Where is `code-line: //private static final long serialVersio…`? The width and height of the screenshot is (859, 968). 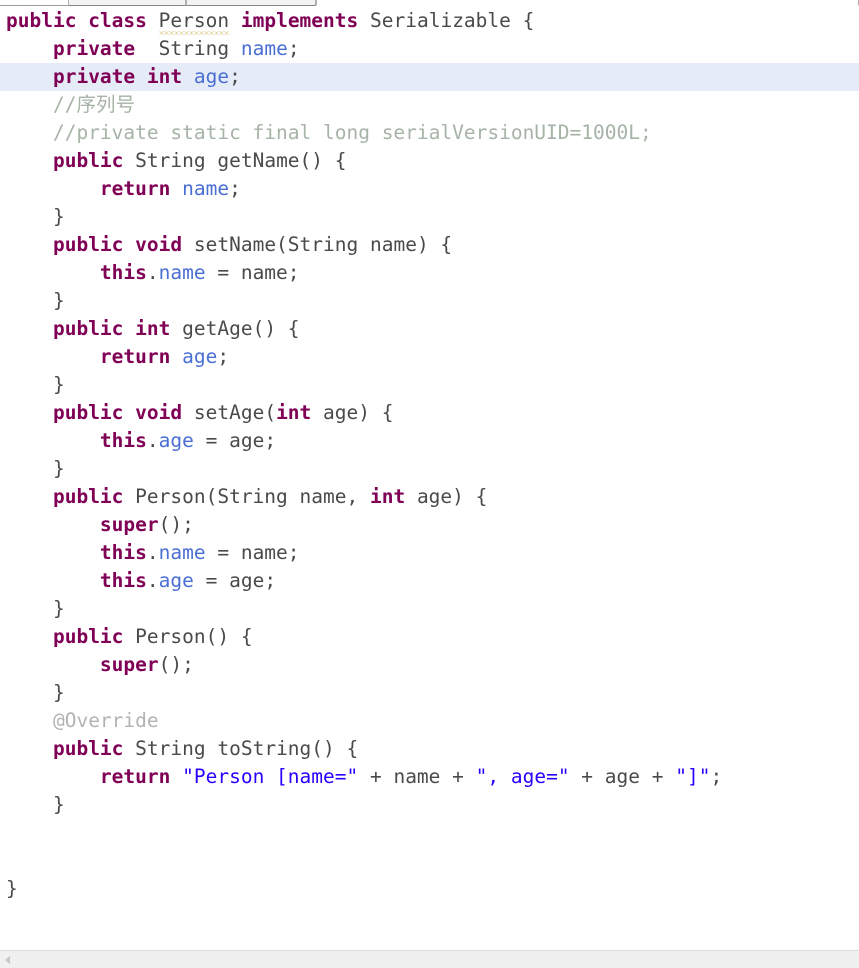 code-line: //private static final long serialVersio… is located at coordinates (429, 133).